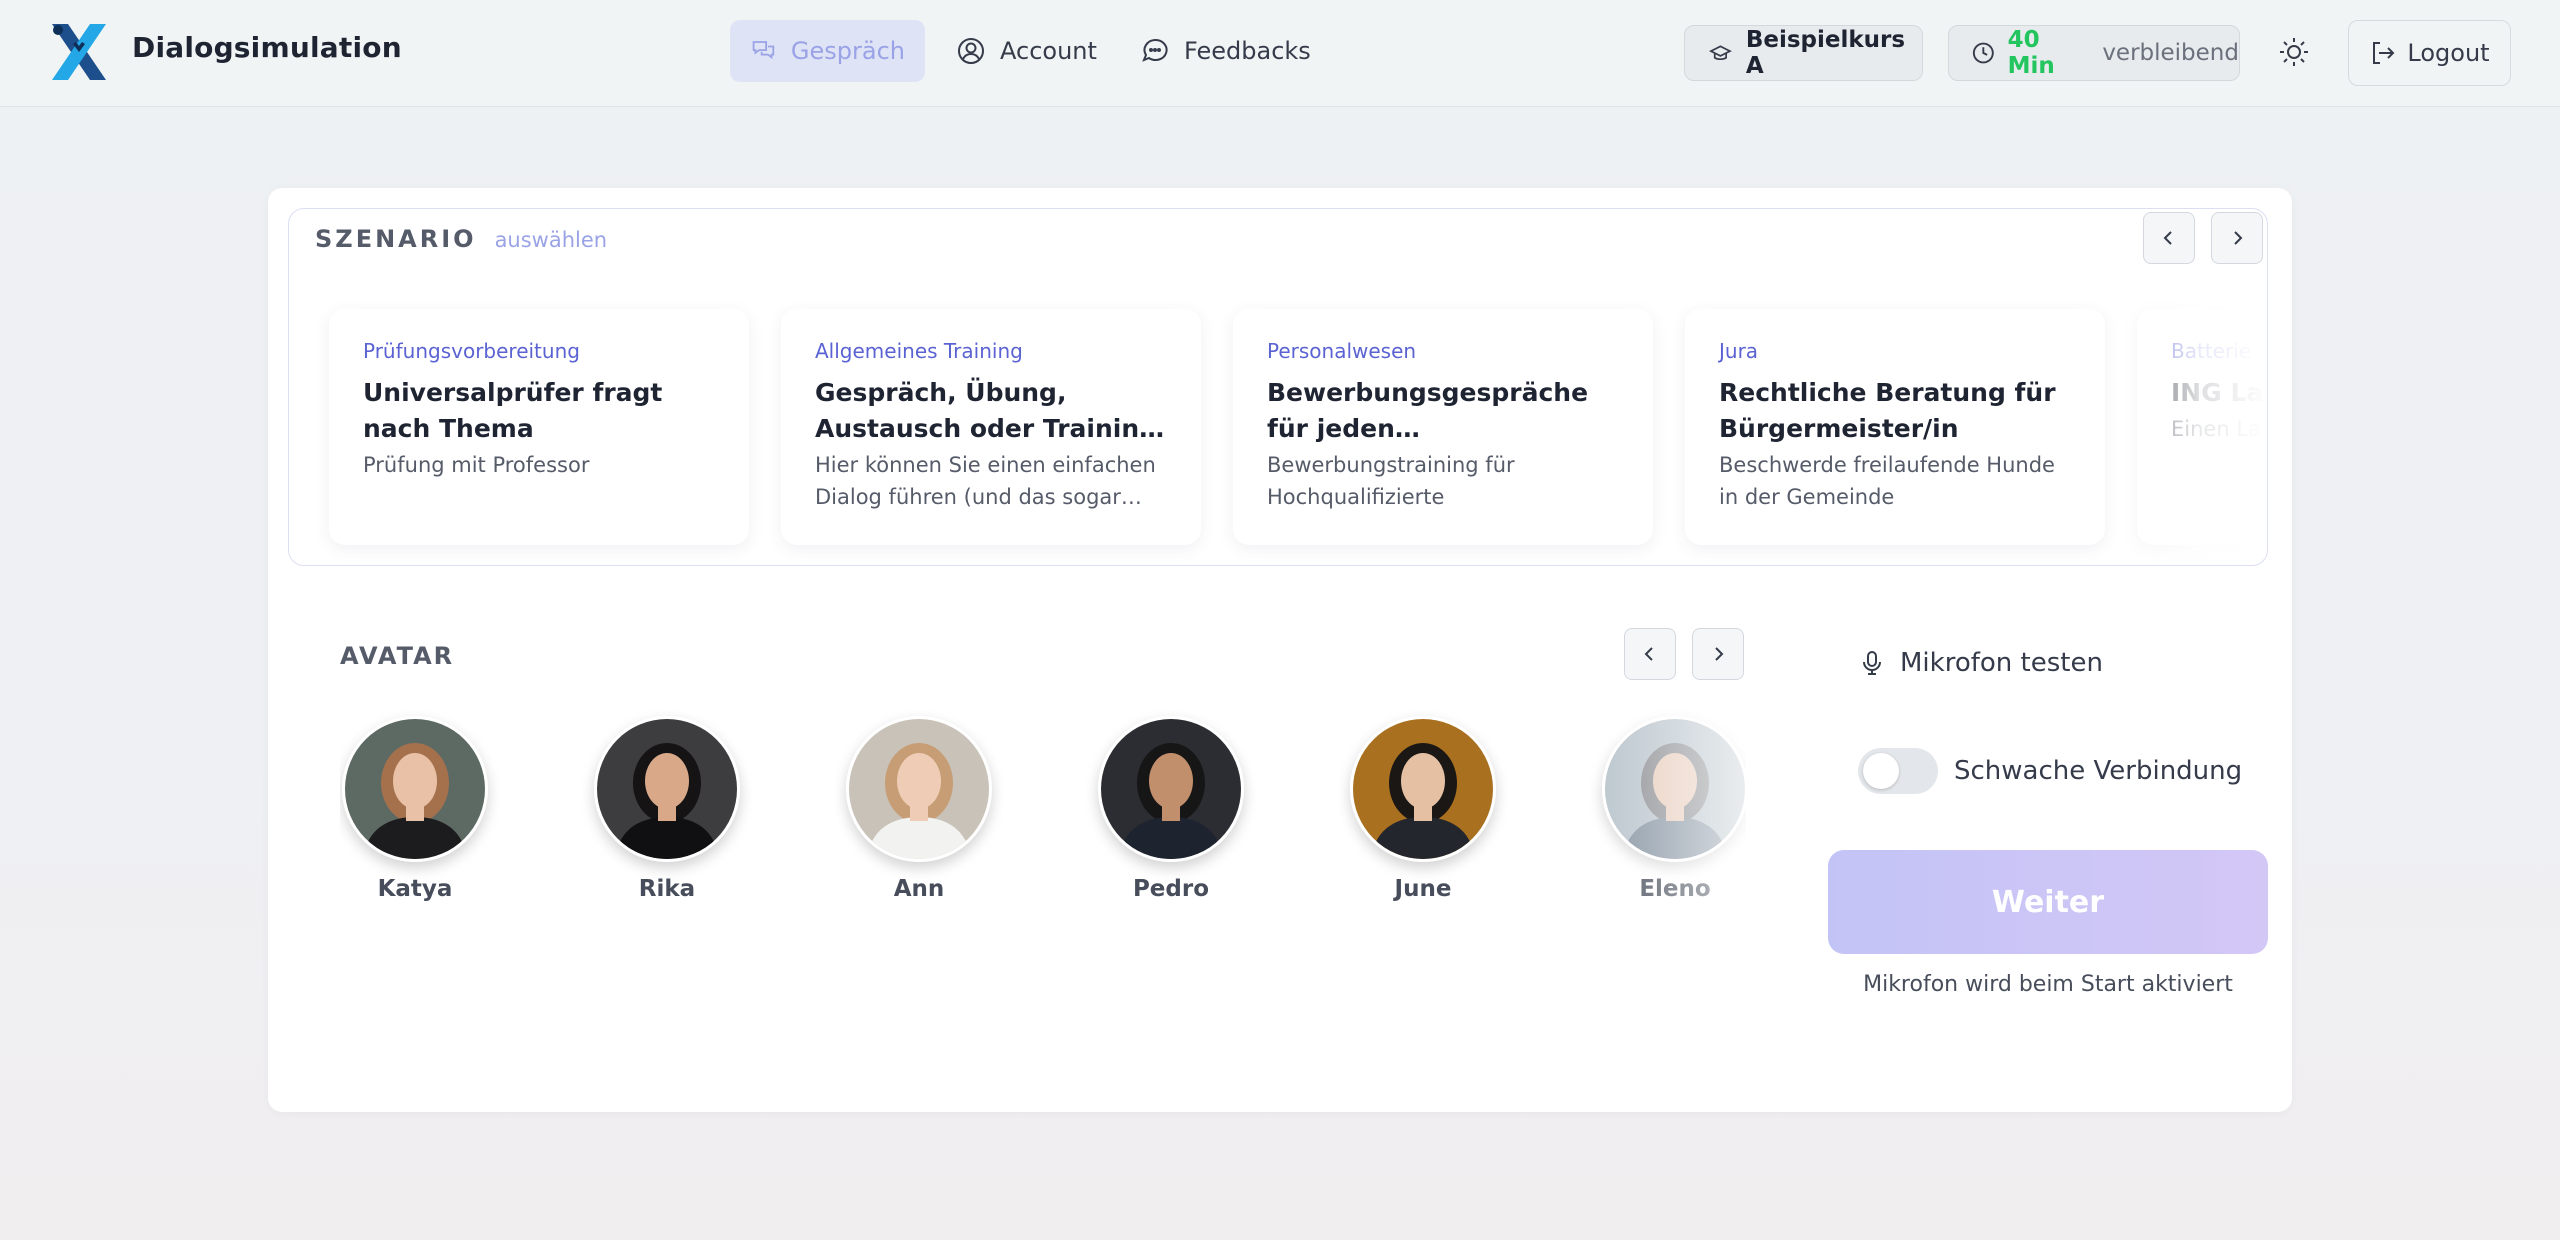  What do you see at coordinates (476, 465) in the screenshot?
I see `scenario-description: Prüfung mit Professor` at bounding box center [476, 465].